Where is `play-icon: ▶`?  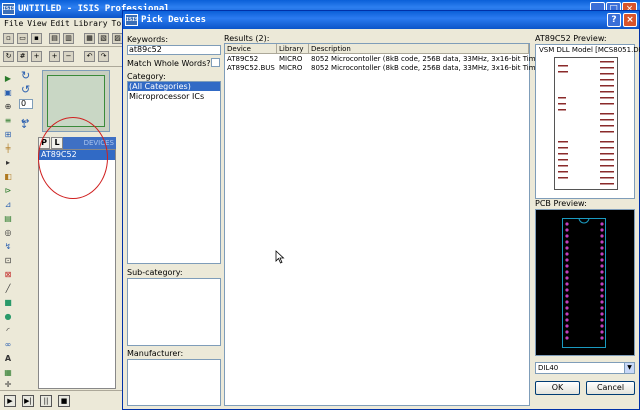
play-icon: ▶ is located at coordinates (10, 401).